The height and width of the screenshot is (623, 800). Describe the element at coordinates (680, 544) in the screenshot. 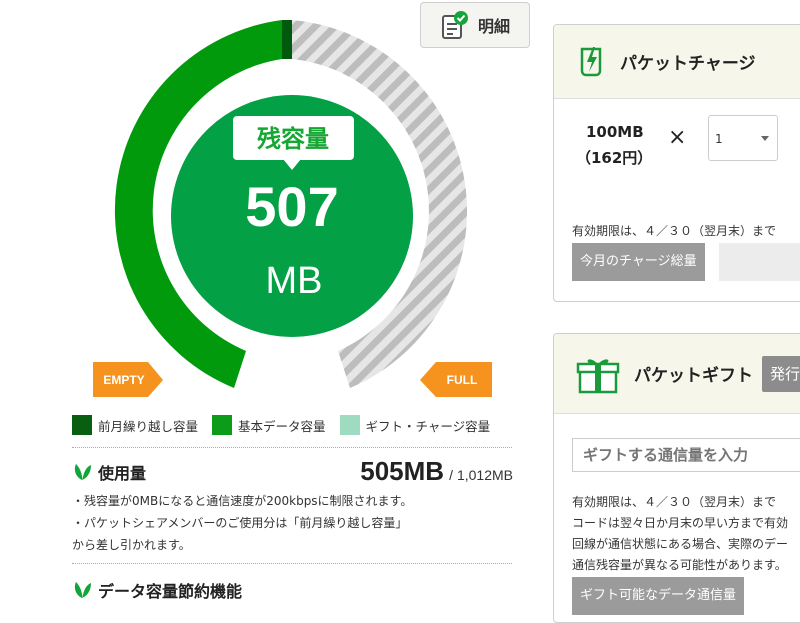

I see `gift-note-3: 回線が通信状態にある場合、実際のデー` at that location.